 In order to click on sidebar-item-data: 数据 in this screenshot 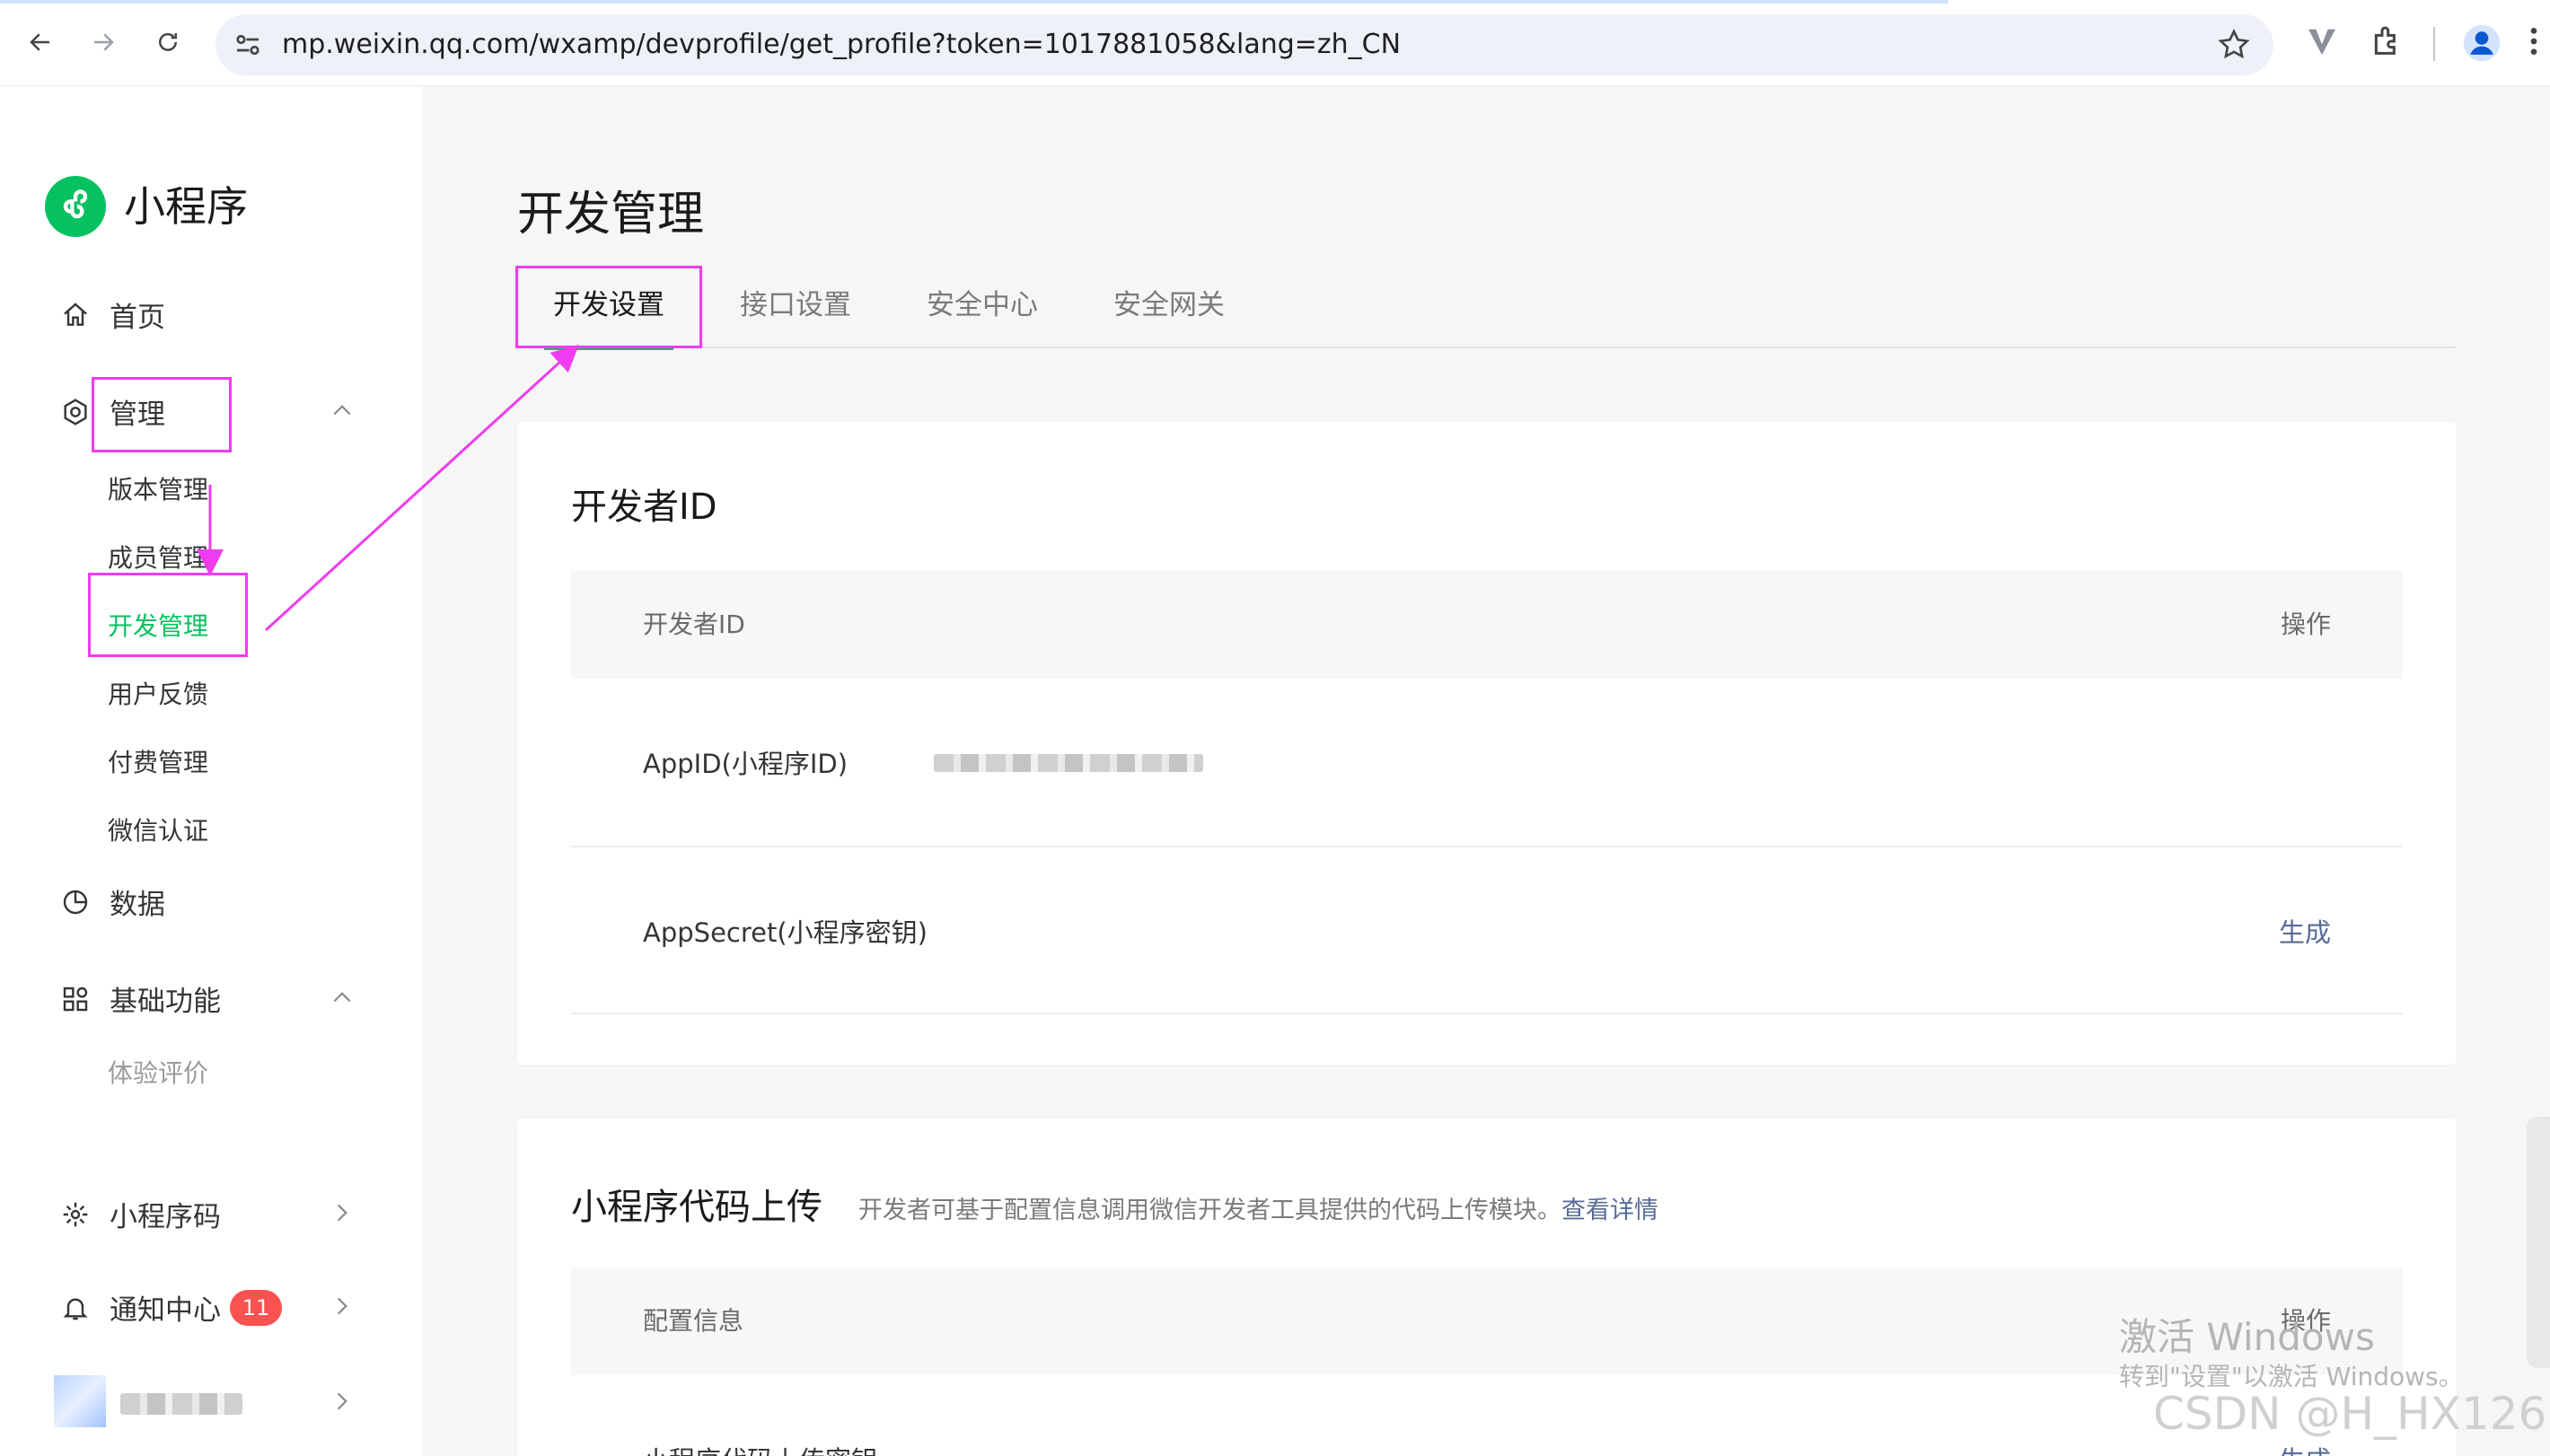, I will do `click(112, 901)`.